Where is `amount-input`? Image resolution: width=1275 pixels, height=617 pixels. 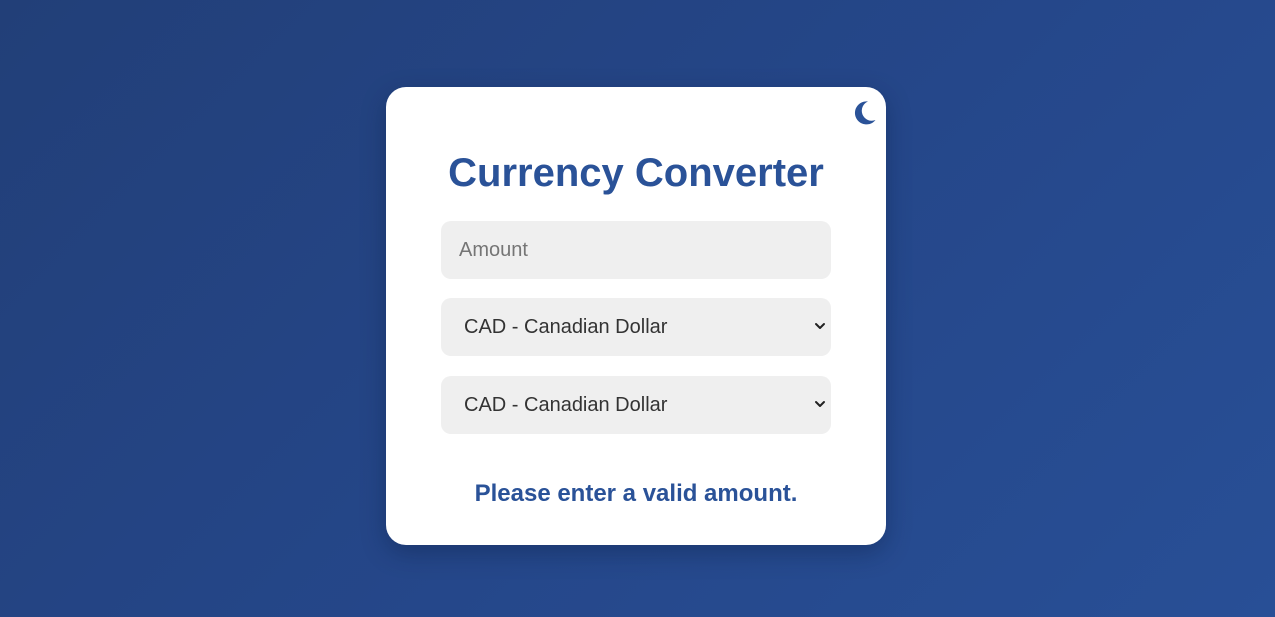 amount-input is located at coordinates (636, 250).